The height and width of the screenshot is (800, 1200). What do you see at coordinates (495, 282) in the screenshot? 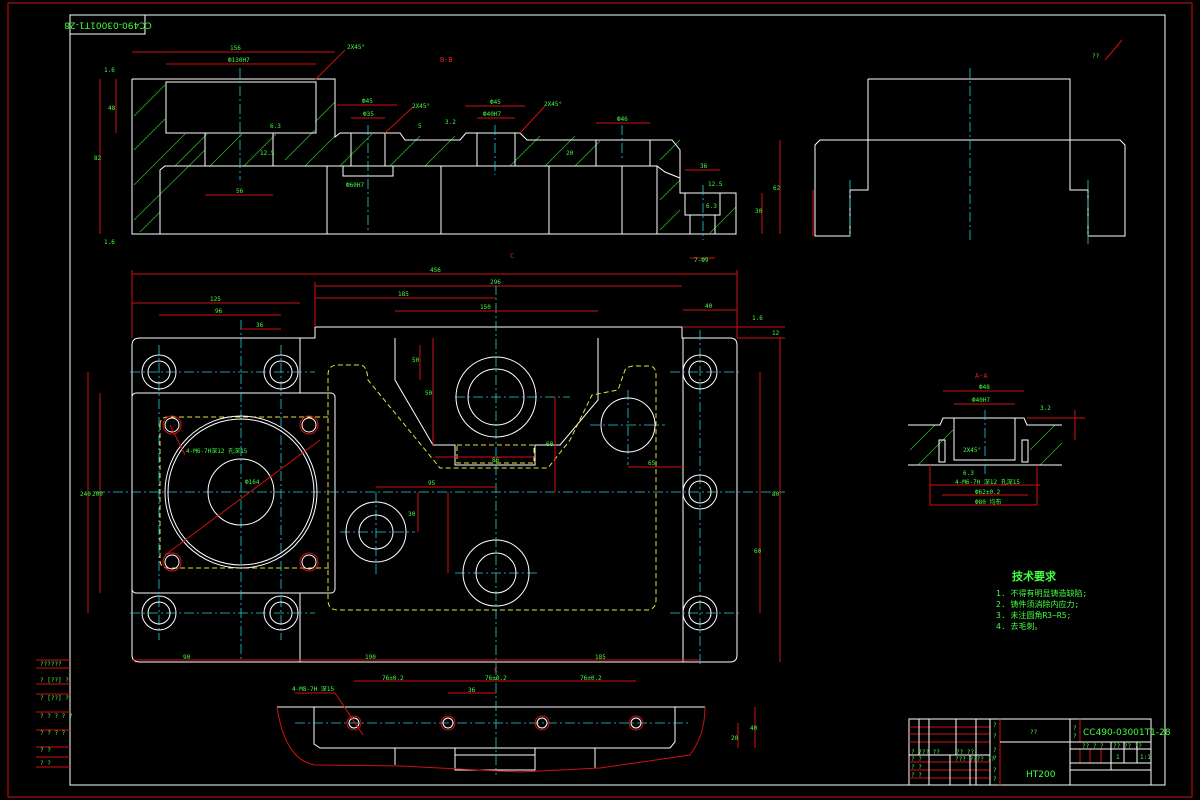
I see `dim-text: 296` at bounding box center [495, 282].